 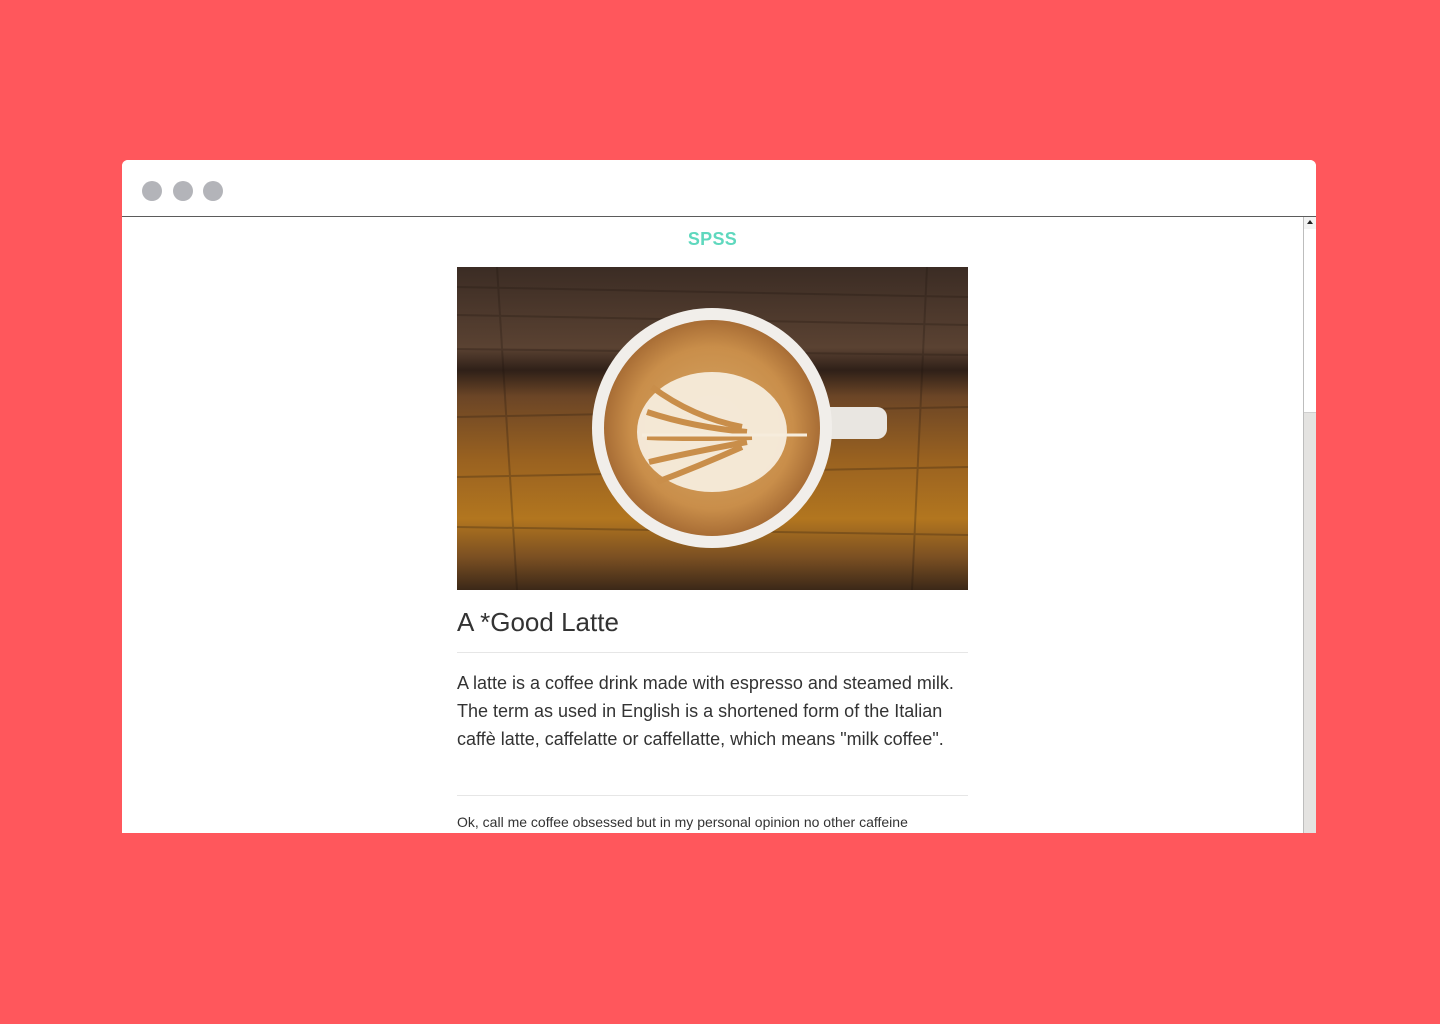 I want to click on scrollbar-thumb, so click(x=1310, y=321).